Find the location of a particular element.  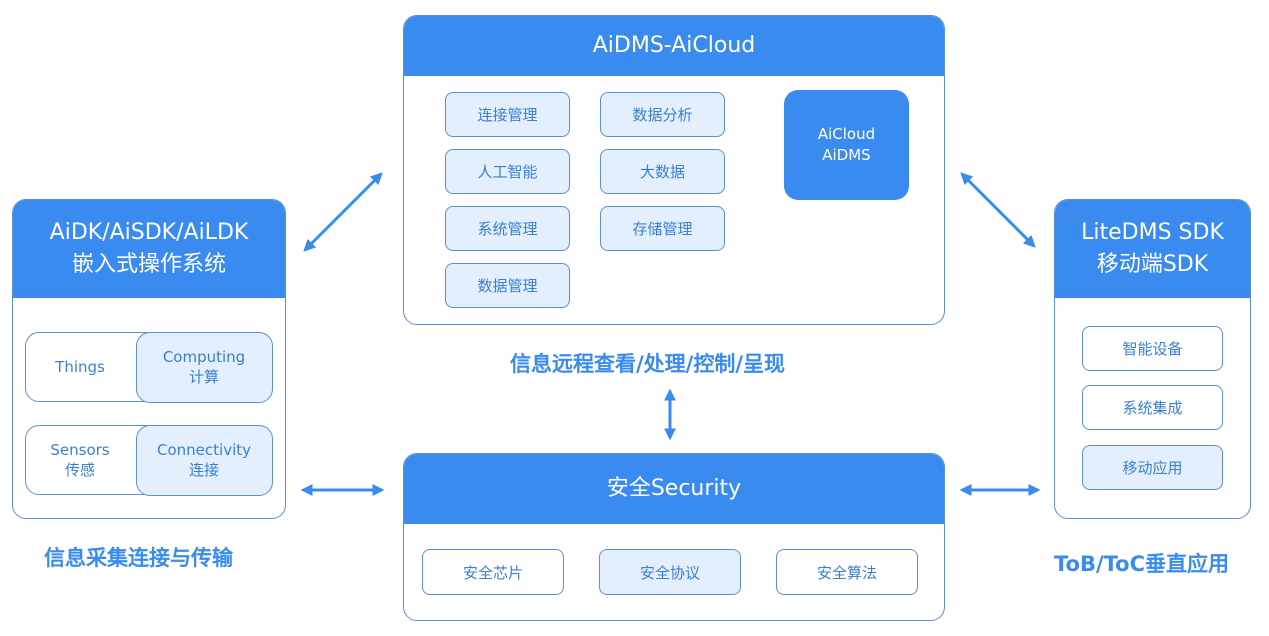

arrow-embedded-cloud is located at coordinates (343, 212).